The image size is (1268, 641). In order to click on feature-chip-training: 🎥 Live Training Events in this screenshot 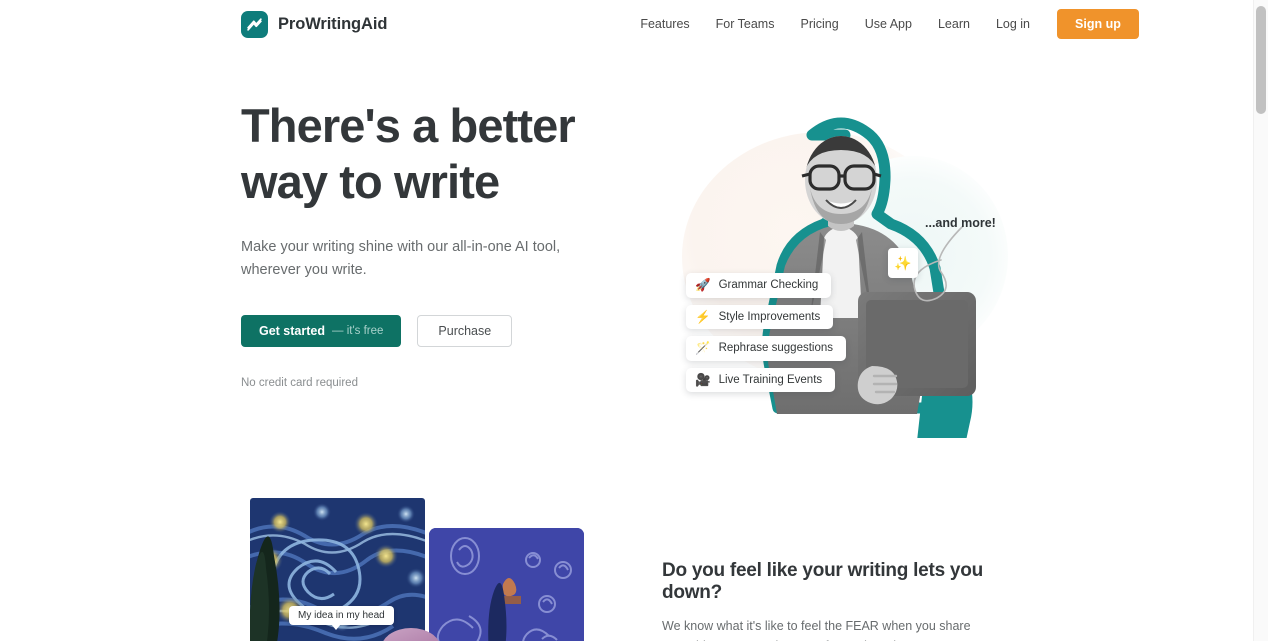, I will do `click(761, 379)`.